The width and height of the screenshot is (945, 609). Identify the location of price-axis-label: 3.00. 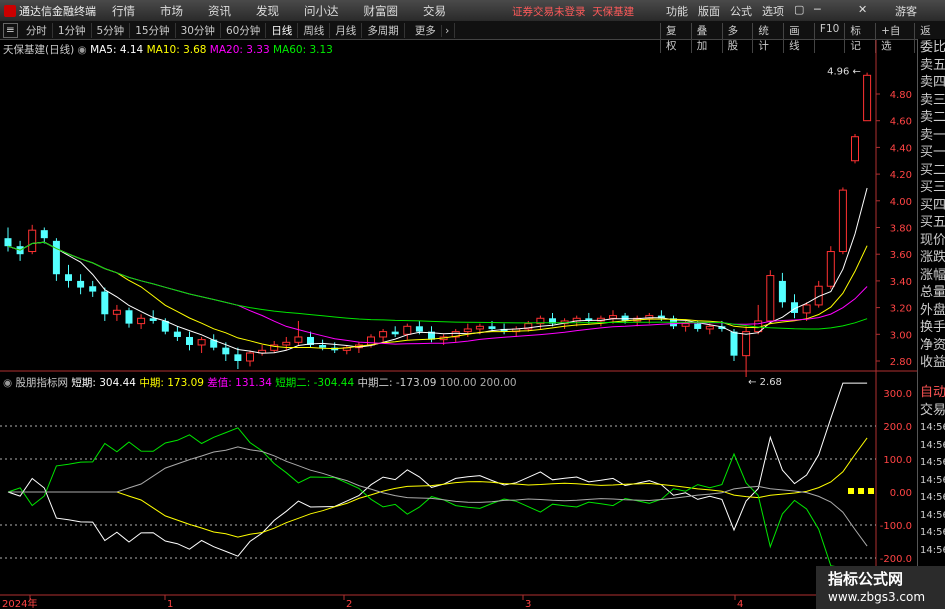
(901, 335).